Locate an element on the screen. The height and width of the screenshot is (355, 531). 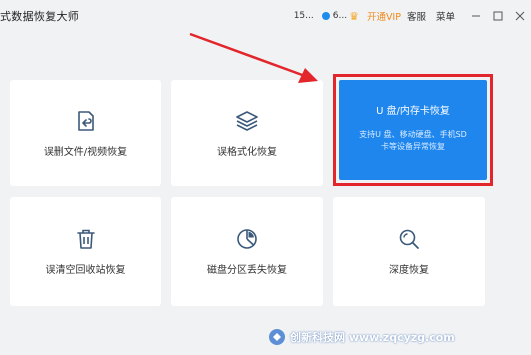
title-bar-controls: 15... 6... ♛ 开通VIP 客服 菜单 is located at coordinates (412, 16).